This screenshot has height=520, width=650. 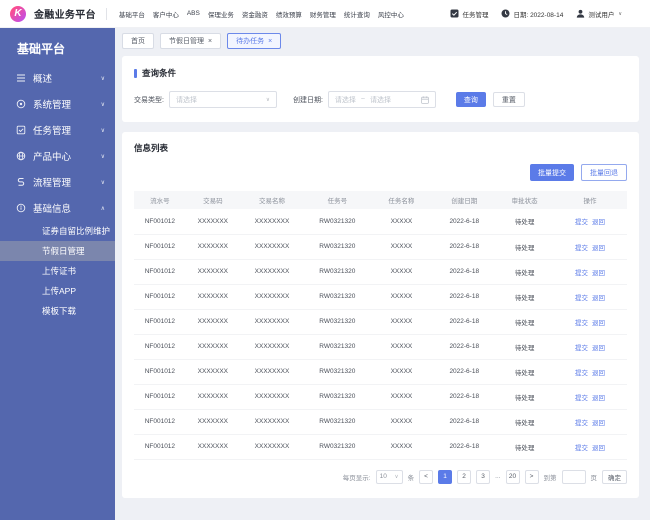 What do you see at coordinates (381, 99) in the screenshot?
I see `create-date-range-picker: 请选择 ~ 请选择` at bounding box center [381, 99].